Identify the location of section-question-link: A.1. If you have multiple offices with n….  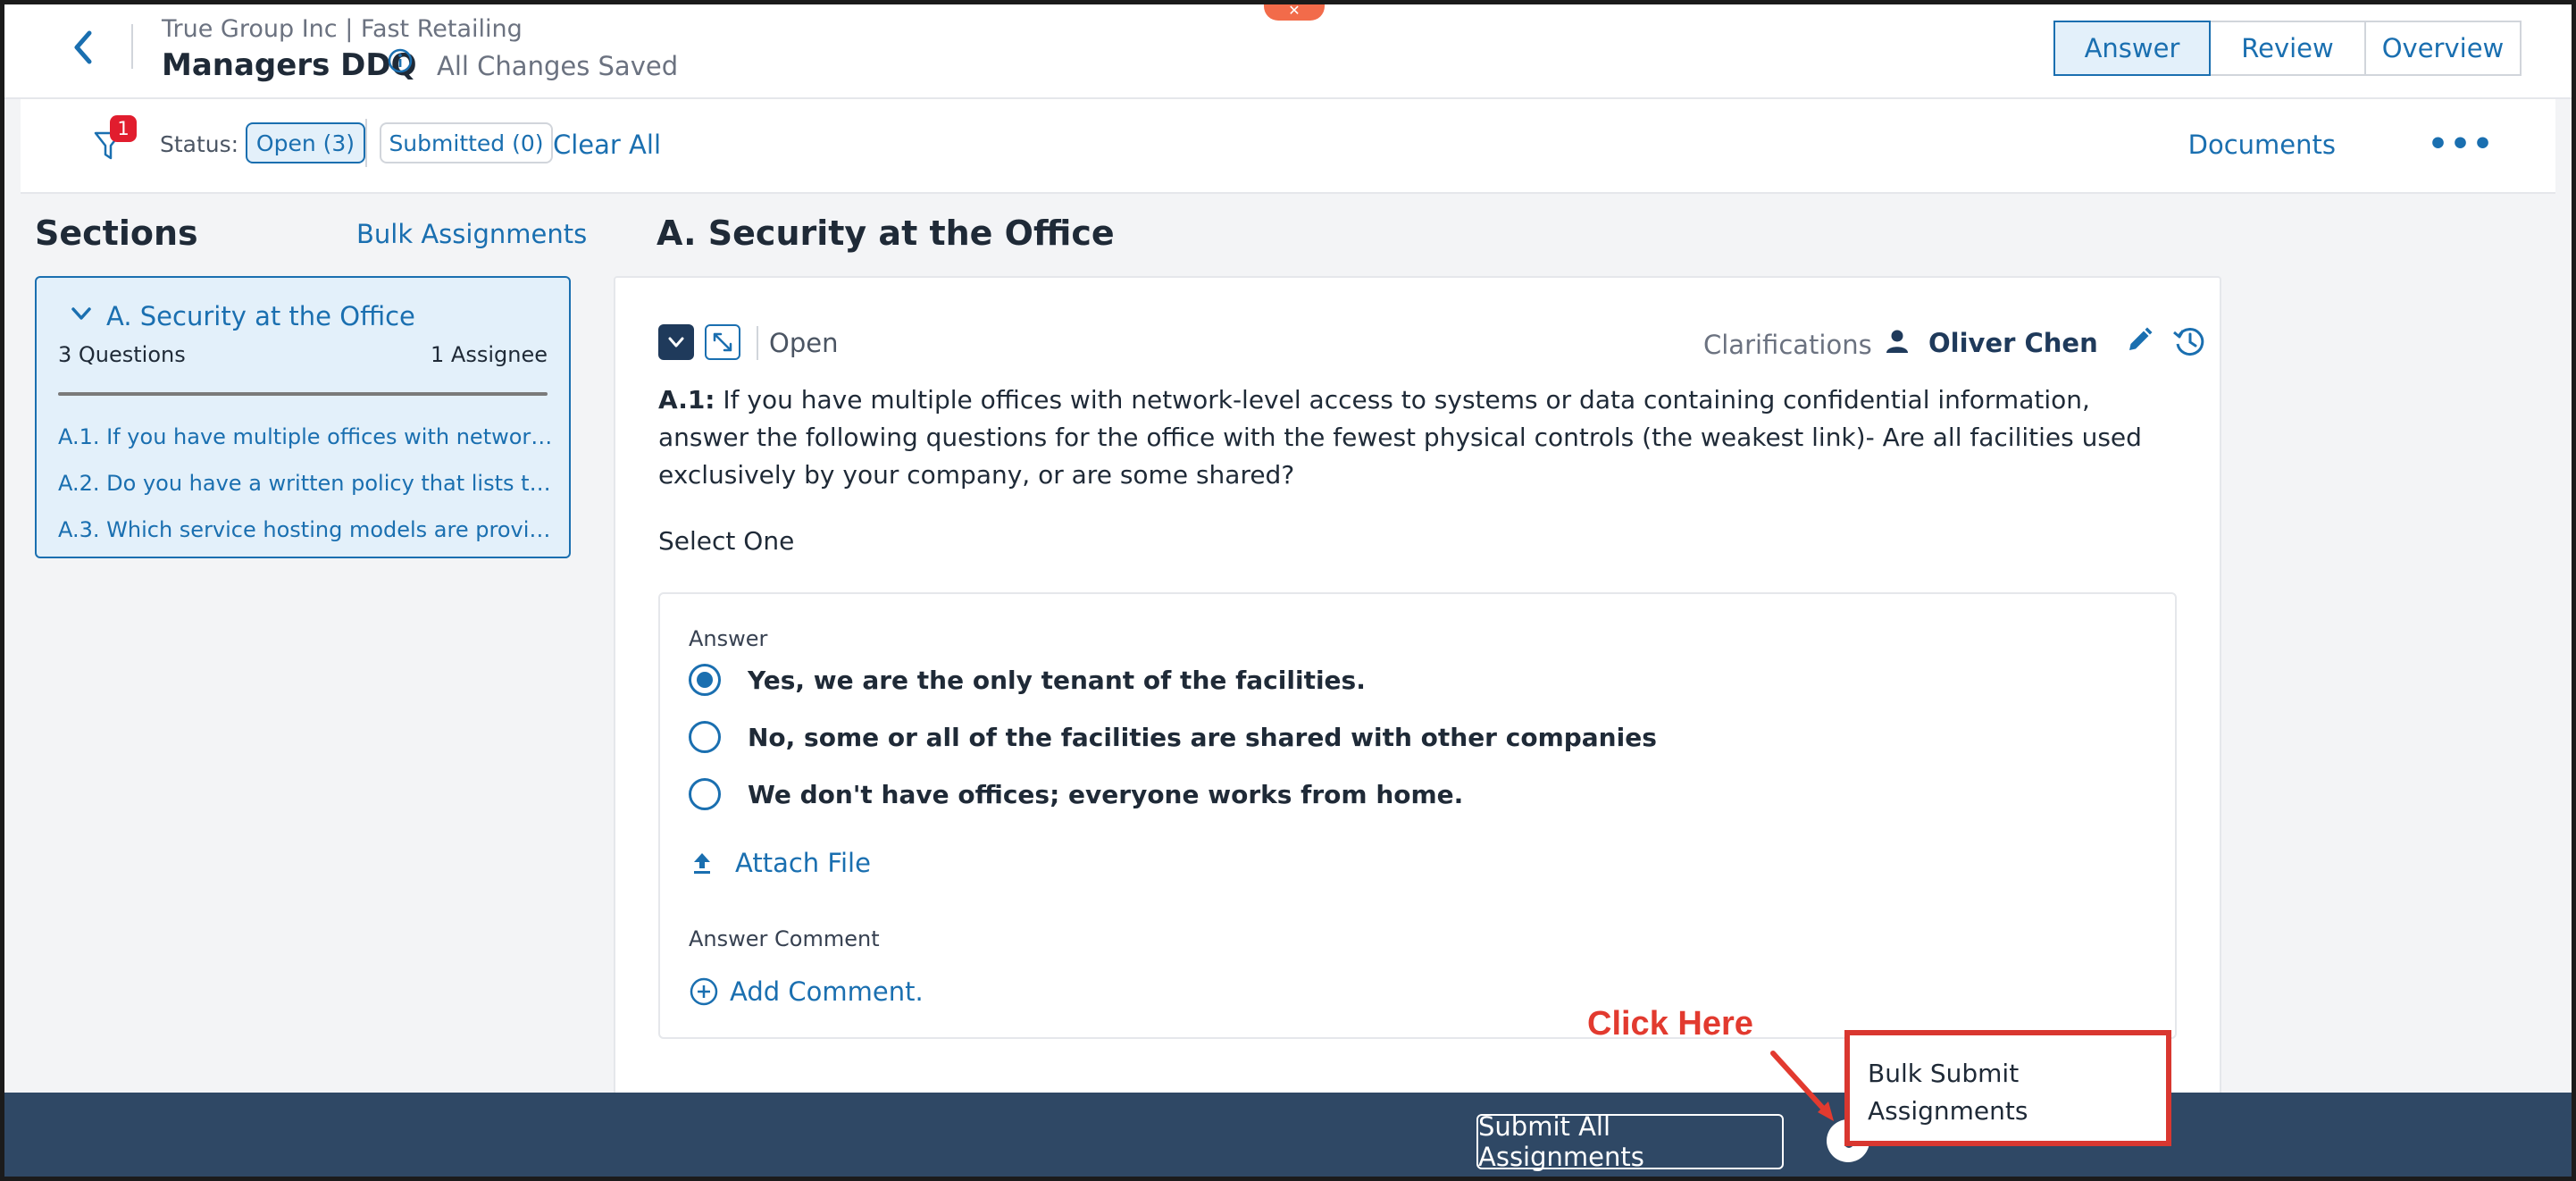
(307, 436).